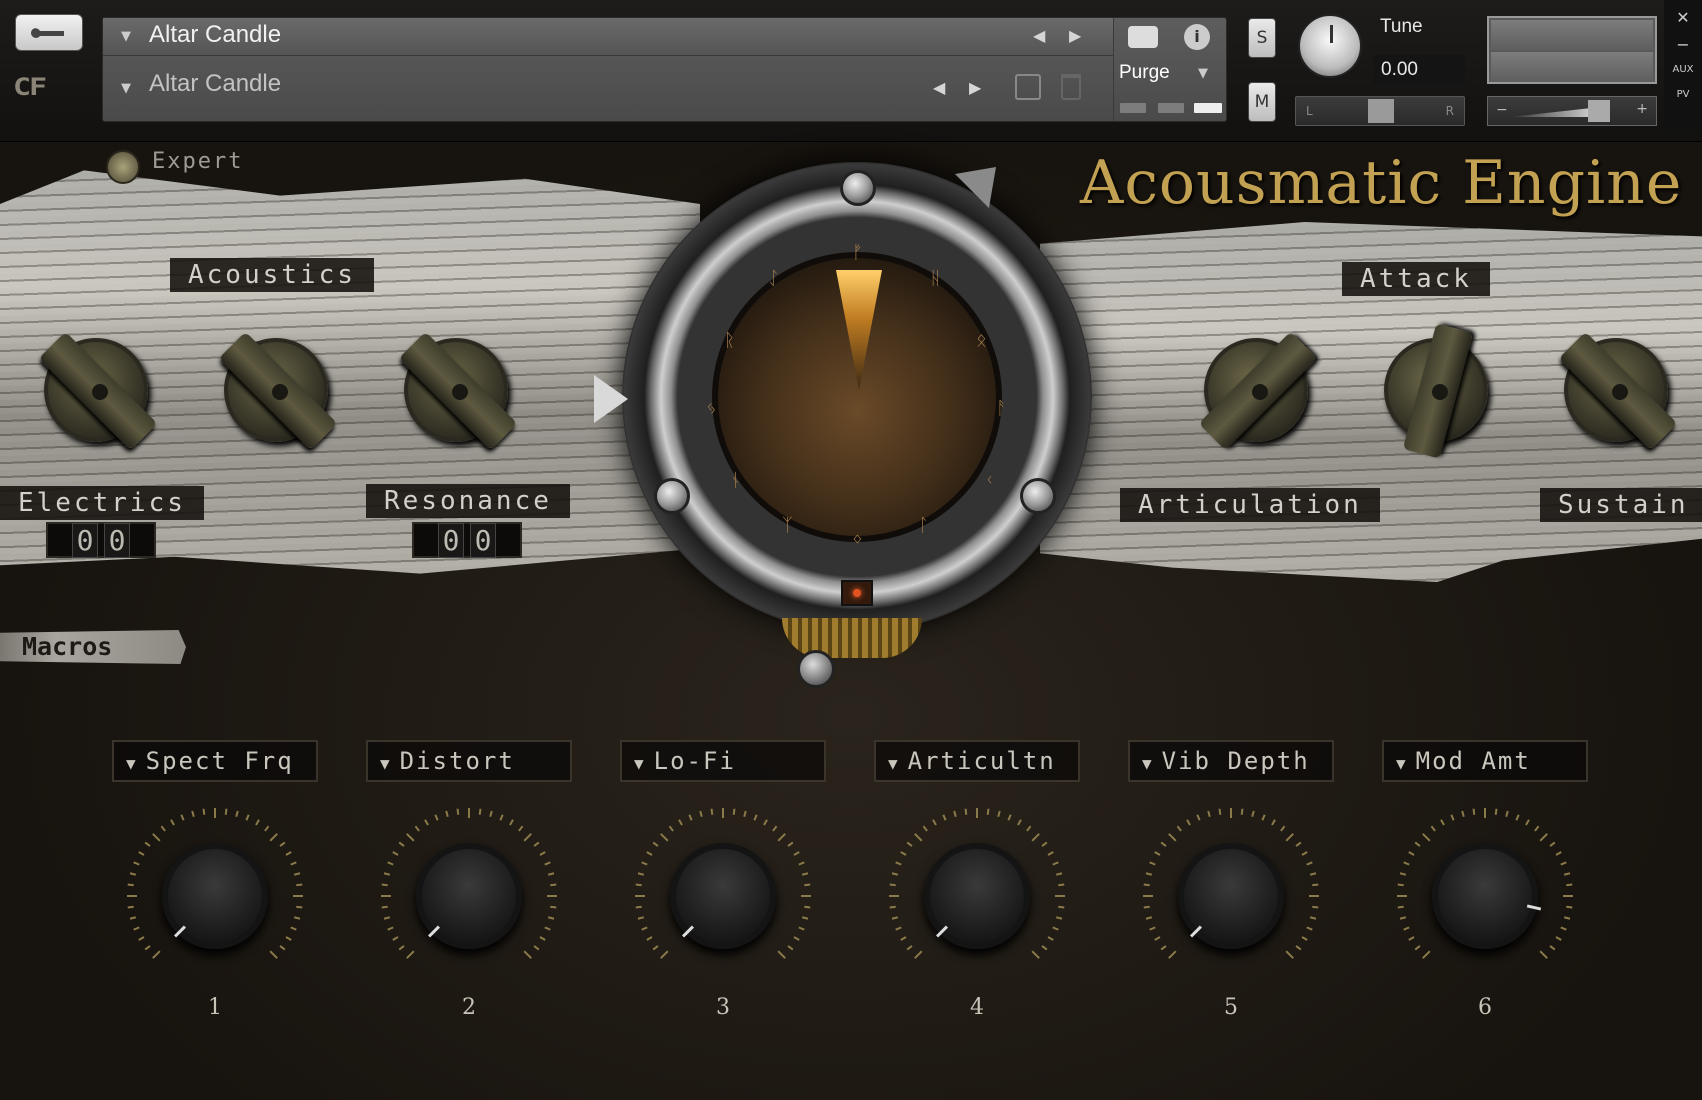  Describe the element at coordinates (981, 761) in the screenshot. I see `macro-label: Articultn` at that location.